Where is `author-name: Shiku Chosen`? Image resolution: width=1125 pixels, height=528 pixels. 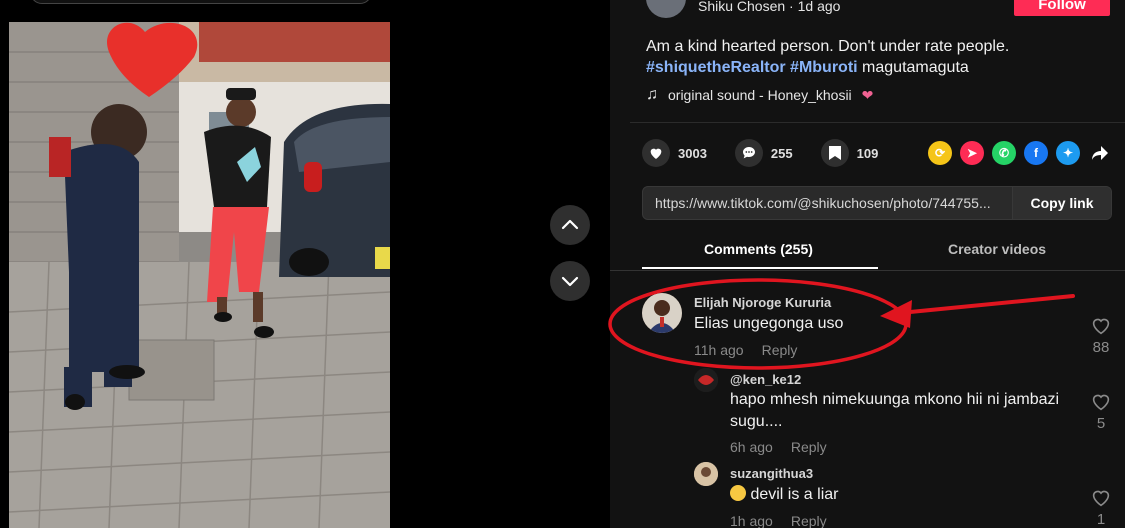
author-name: Shiku Chosen is located at coordinates (741, 7).